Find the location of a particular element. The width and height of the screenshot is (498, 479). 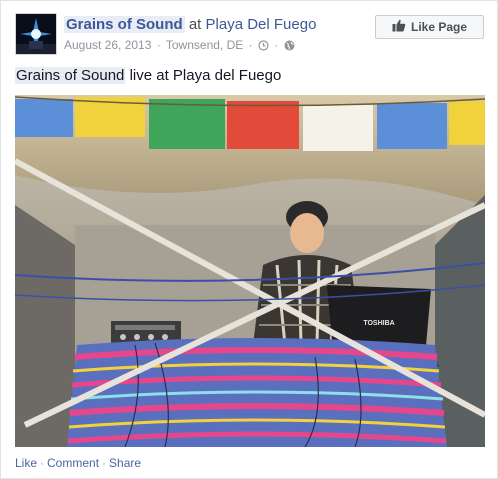

share-link: Share is located at coordinates (125, 463).